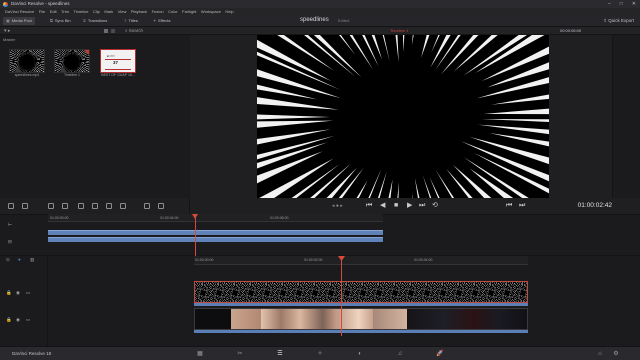  I want to click on settings-icon: ⚙, so click(616, 354).